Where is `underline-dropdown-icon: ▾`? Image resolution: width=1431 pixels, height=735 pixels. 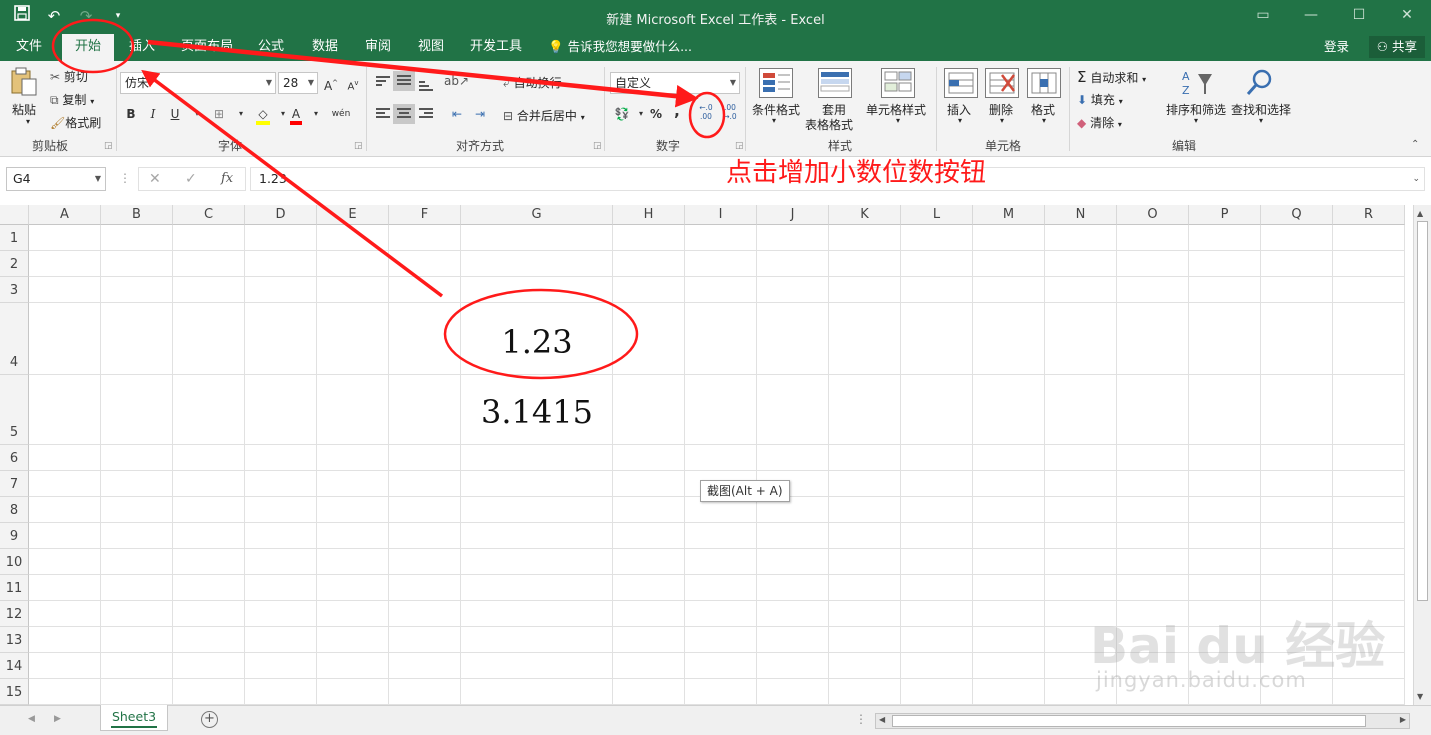 underline-dropdown-icon: ▾ is located at coordinates (197, 114).